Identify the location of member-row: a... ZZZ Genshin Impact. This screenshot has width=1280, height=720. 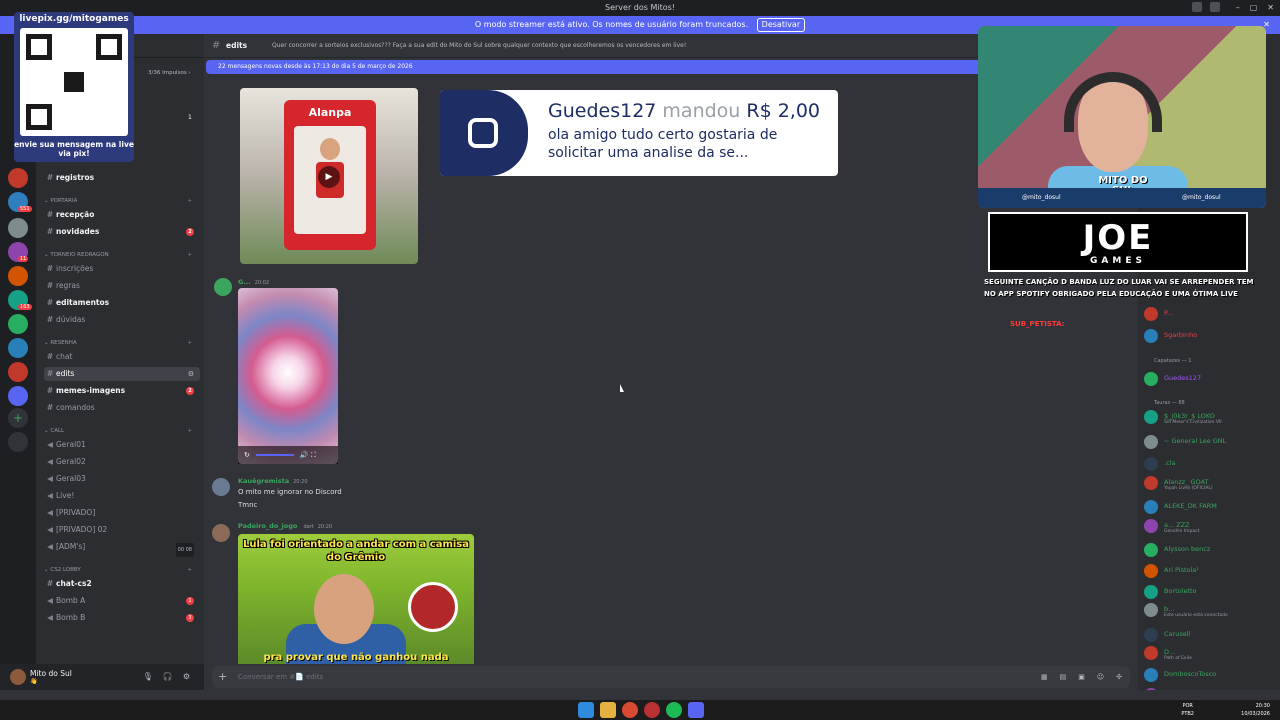
(1211, 526).